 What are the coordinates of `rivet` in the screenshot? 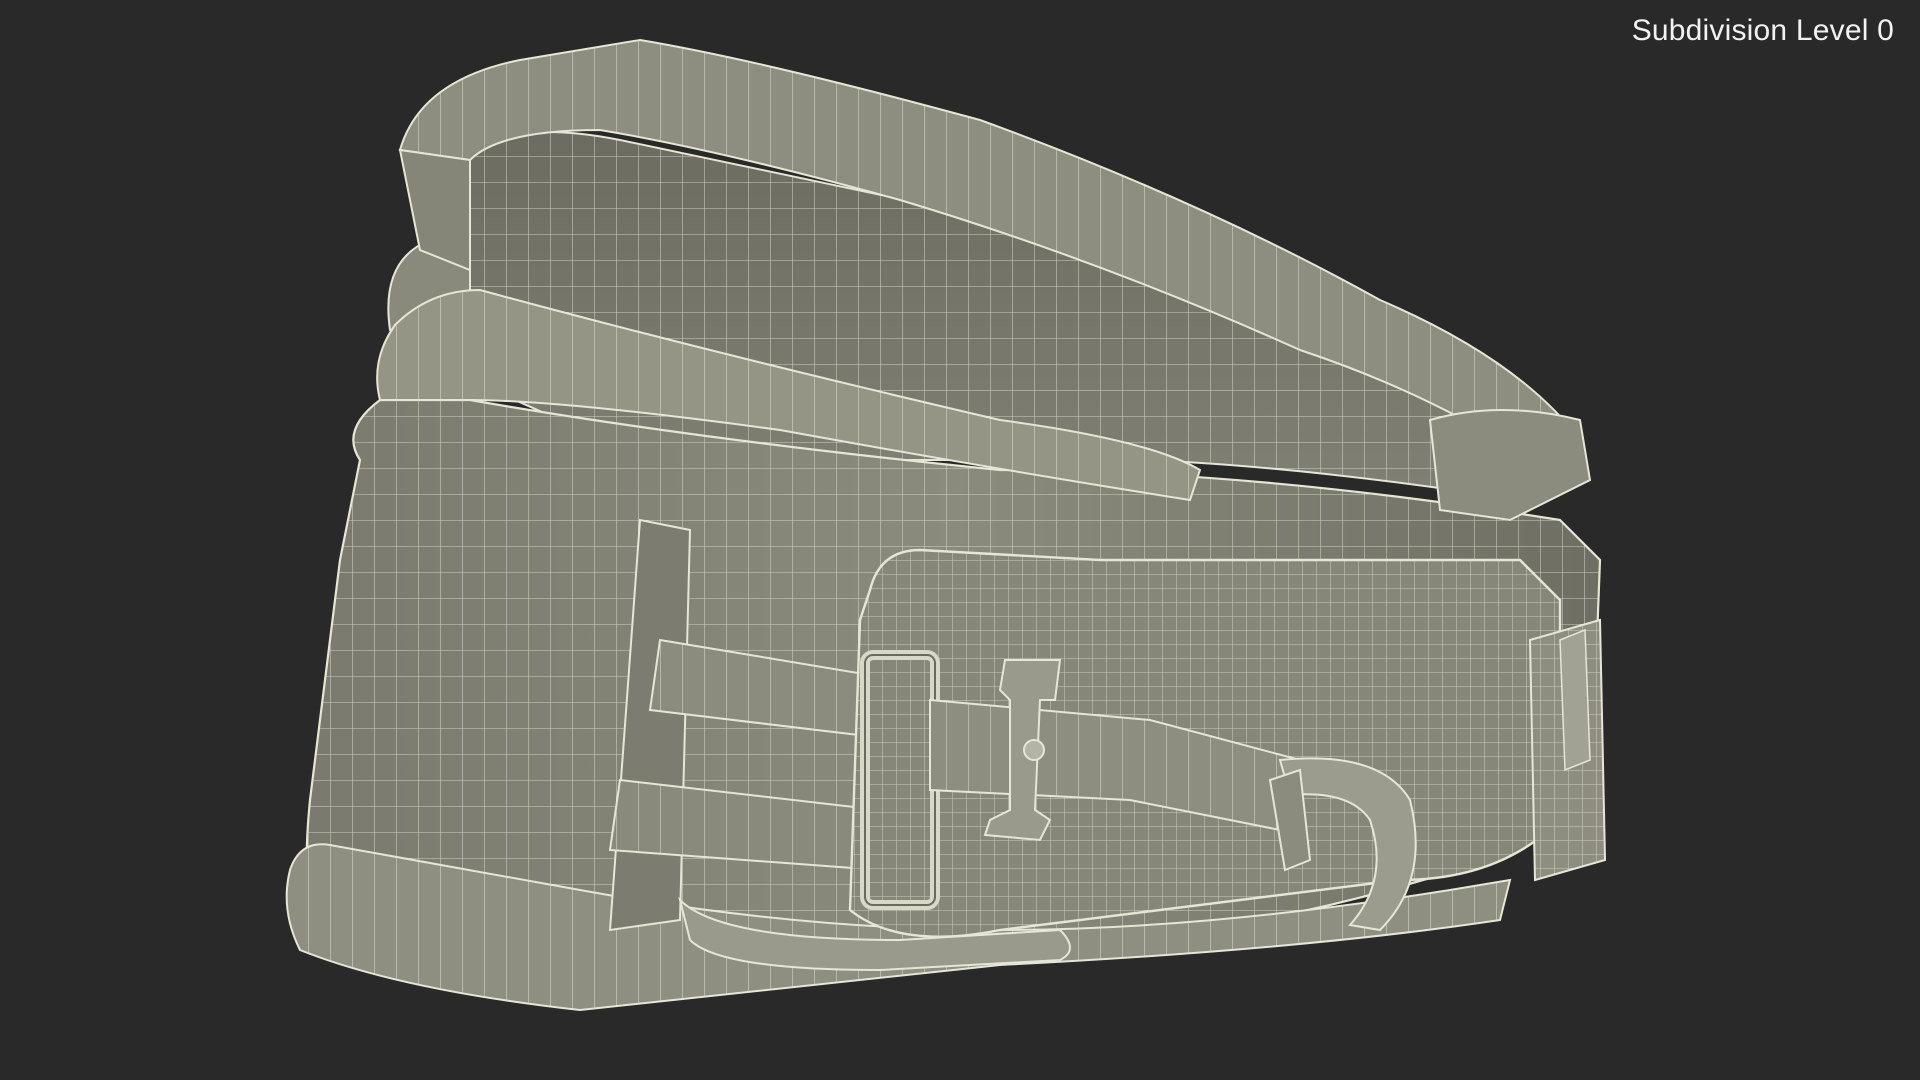 It's located at (1034, 750).